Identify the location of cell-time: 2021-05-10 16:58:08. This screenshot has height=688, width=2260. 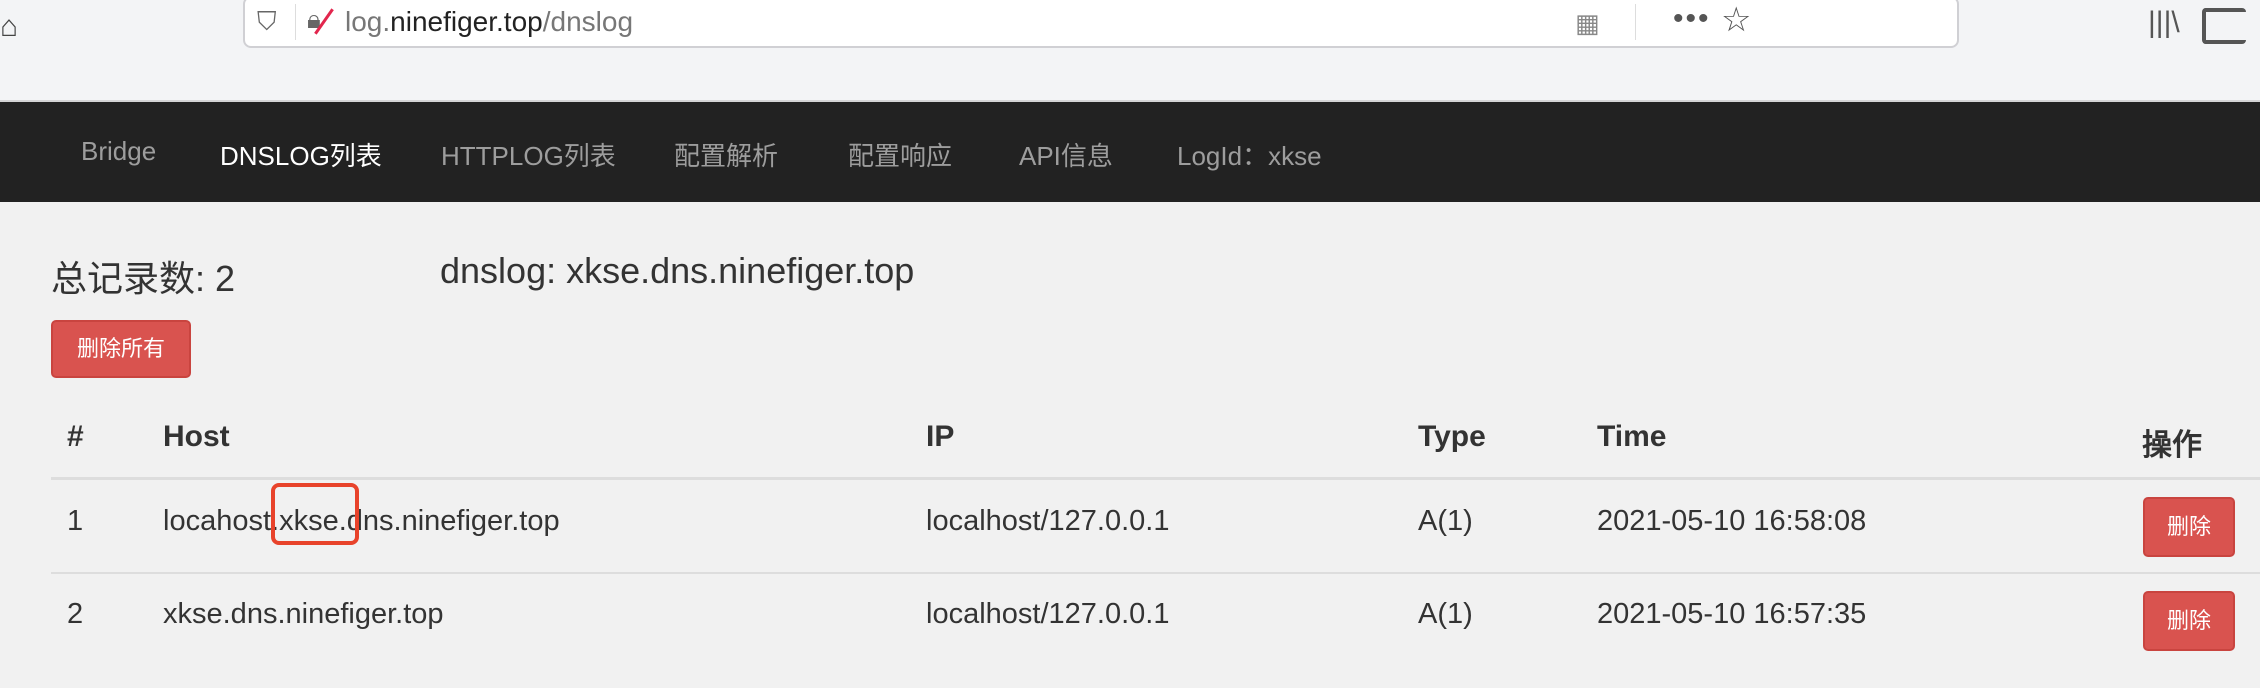
(1732, 521).